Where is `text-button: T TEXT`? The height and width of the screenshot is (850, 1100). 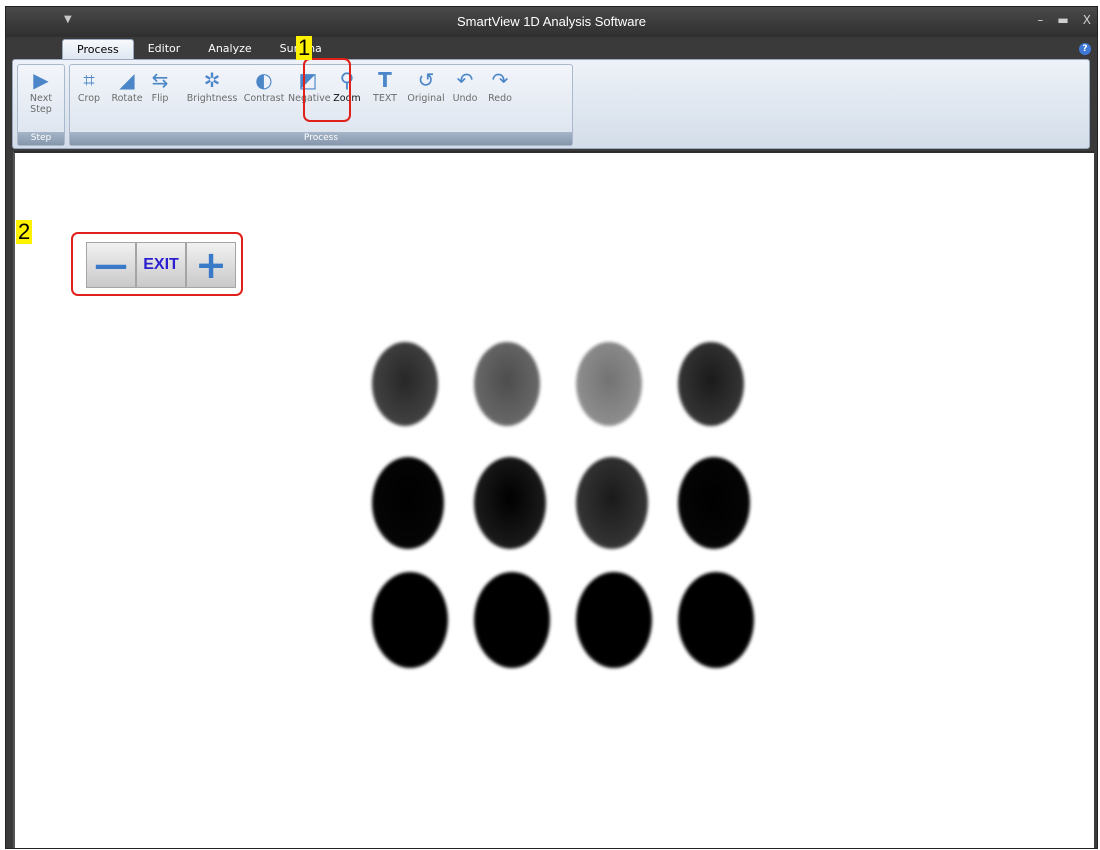 text-button: T TEXT is located at coordinates (385, 85).